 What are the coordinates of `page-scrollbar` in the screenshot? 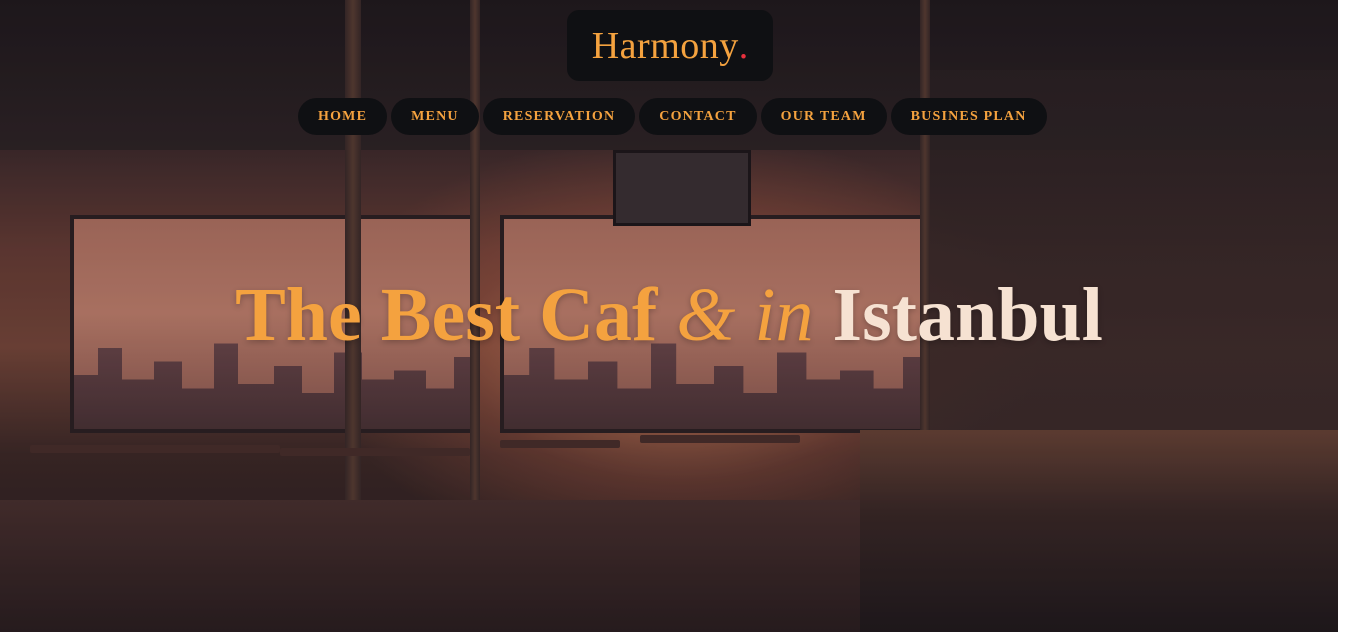 It's located at (1349, 316).